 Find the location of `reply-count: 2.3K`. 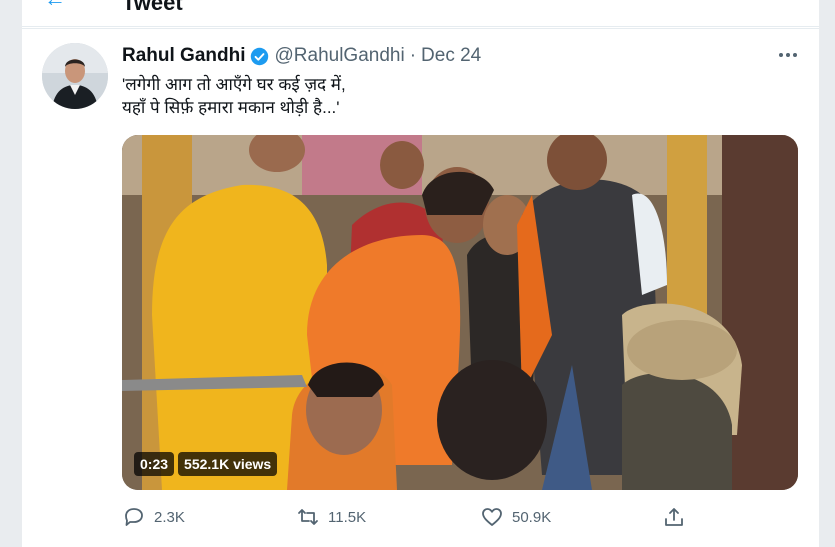

reply-count: 2.3K is located at coordinates (169, 517).